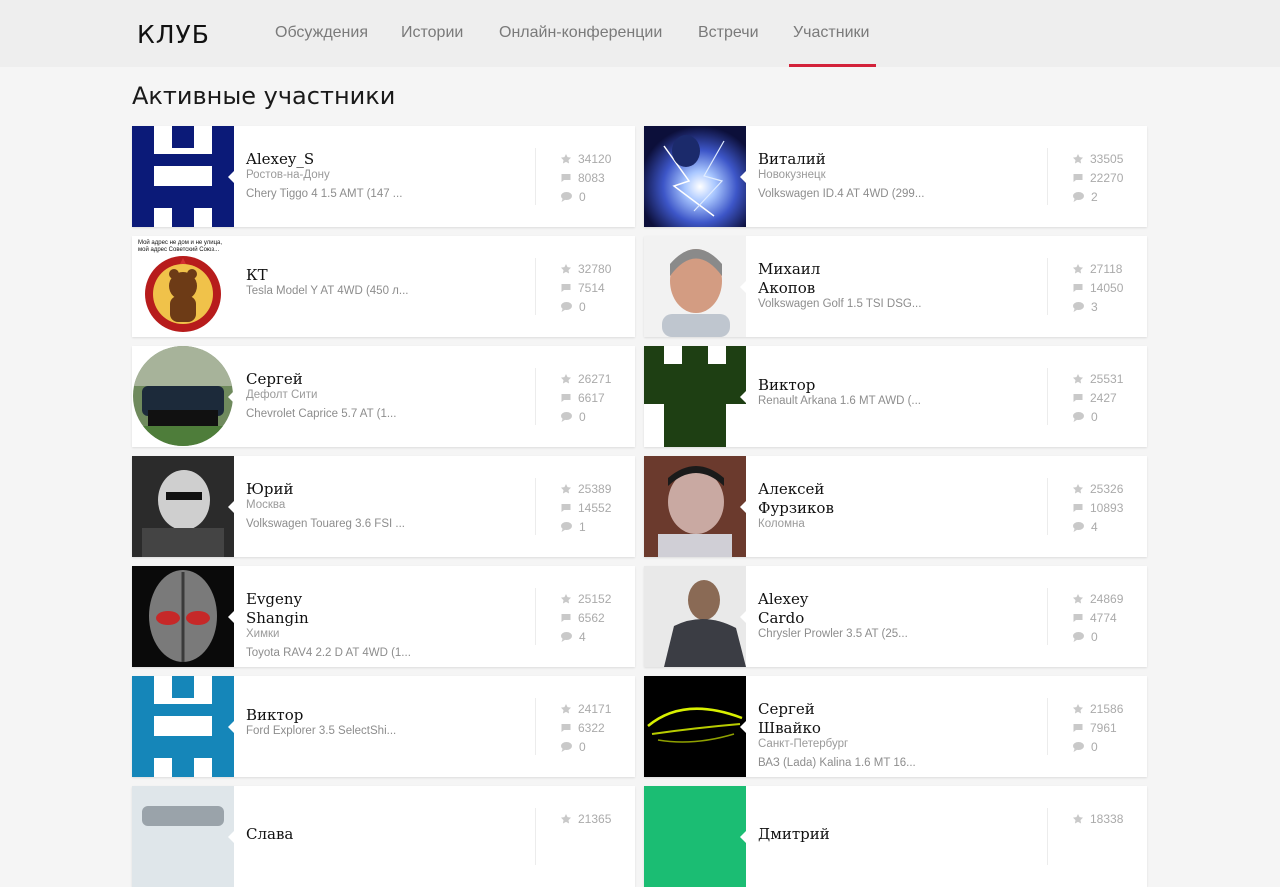  Describe the element at coordinates (580, 33) in the screenshot. I see `nav-online-conferences: Онлайн-конференции` at that location.